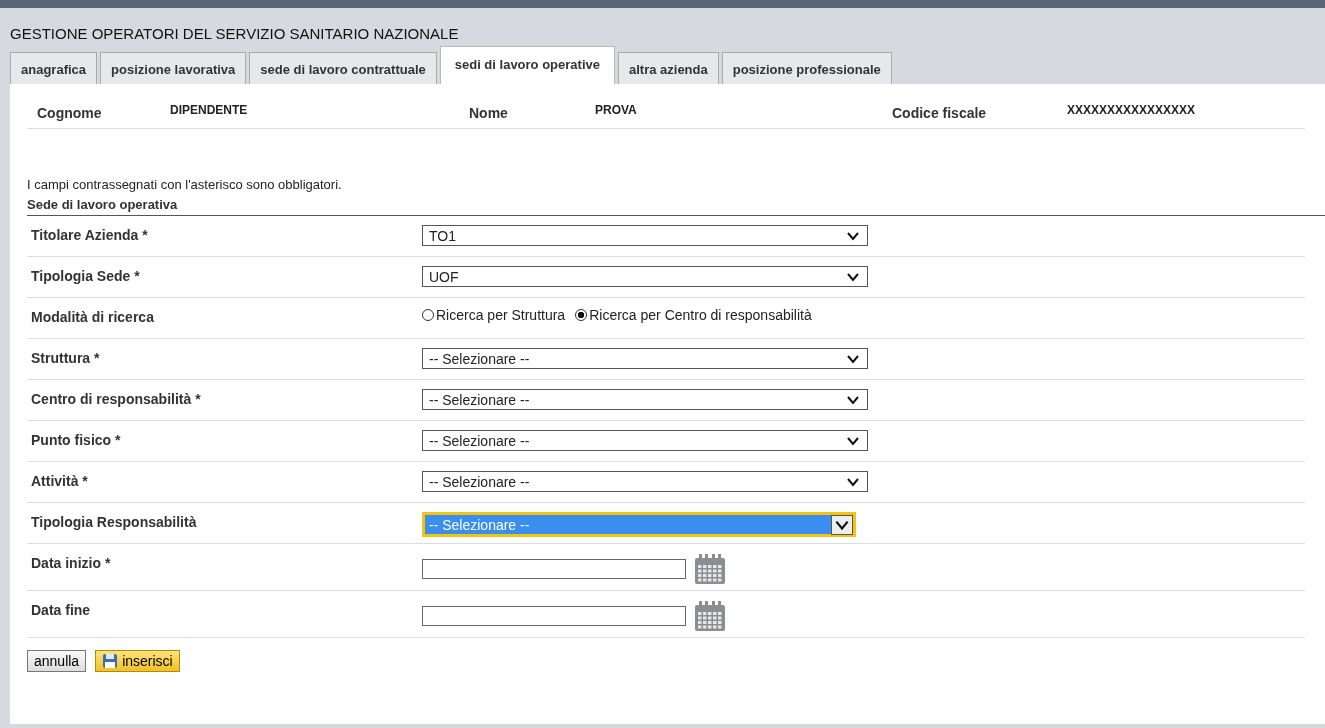 This screenshot has width=1325, height=728. Describe the element at coordinates (235, 34) in the screenshot. I see `app-title: GESTIONE OPERATORI DEL SERVIZIO SANITARIO NAZIONALE` at that location.